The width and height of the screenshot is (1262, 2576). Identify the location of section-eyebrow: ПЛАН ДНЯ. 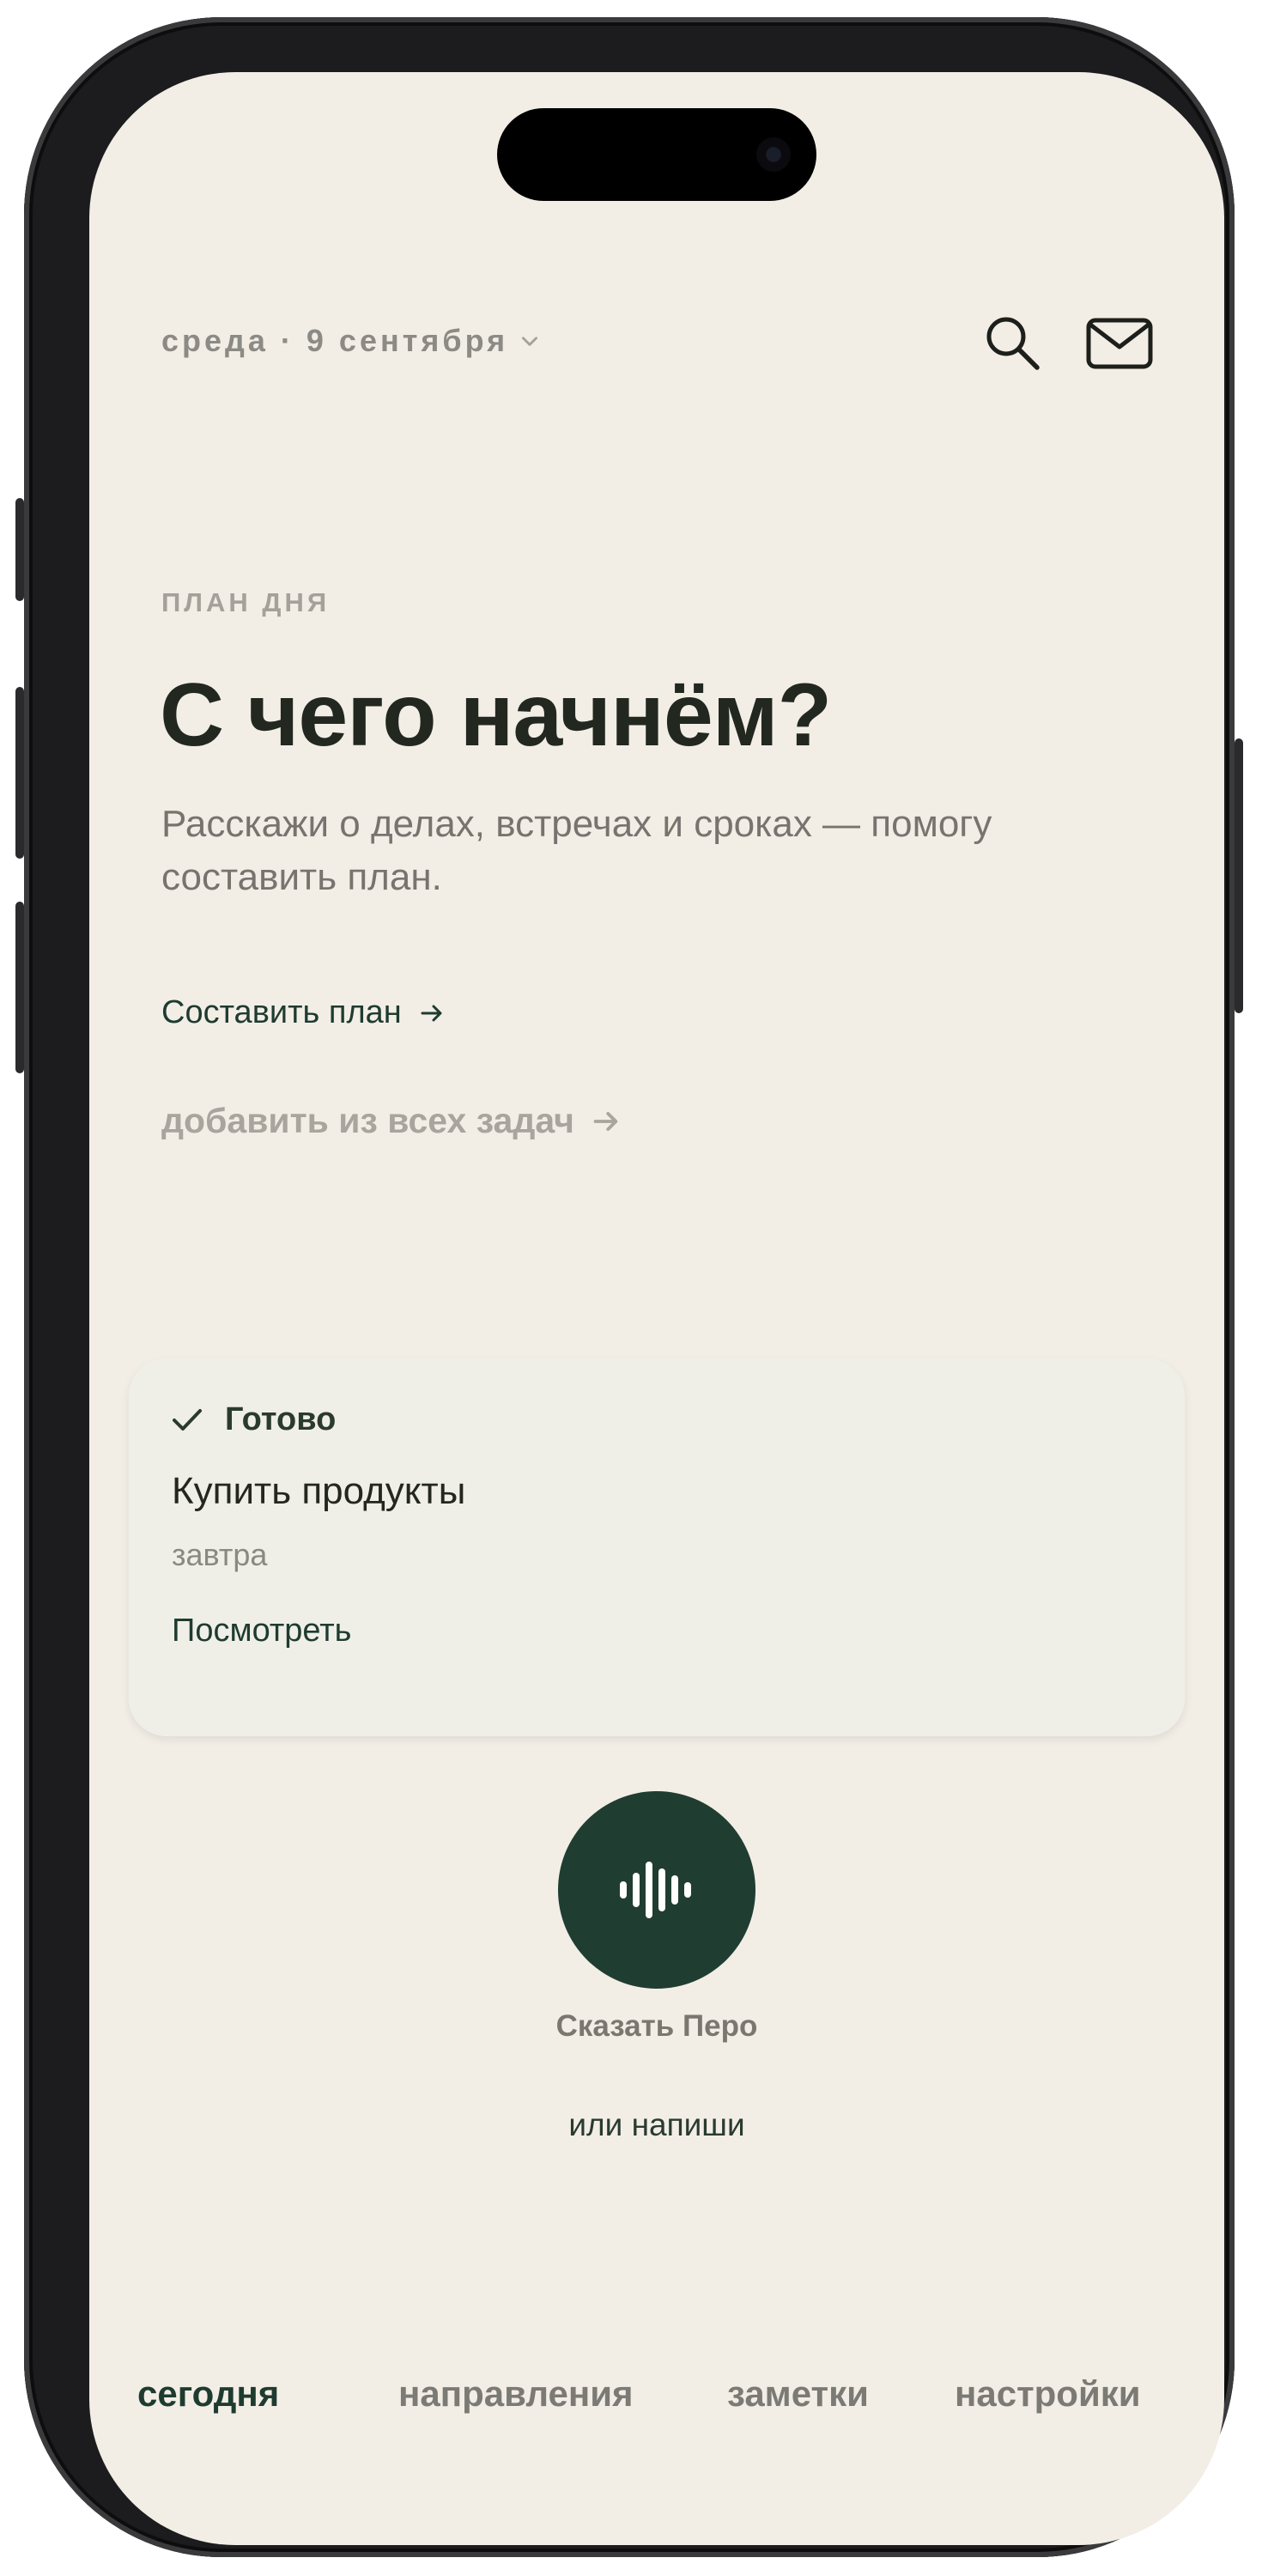
(246, 602).